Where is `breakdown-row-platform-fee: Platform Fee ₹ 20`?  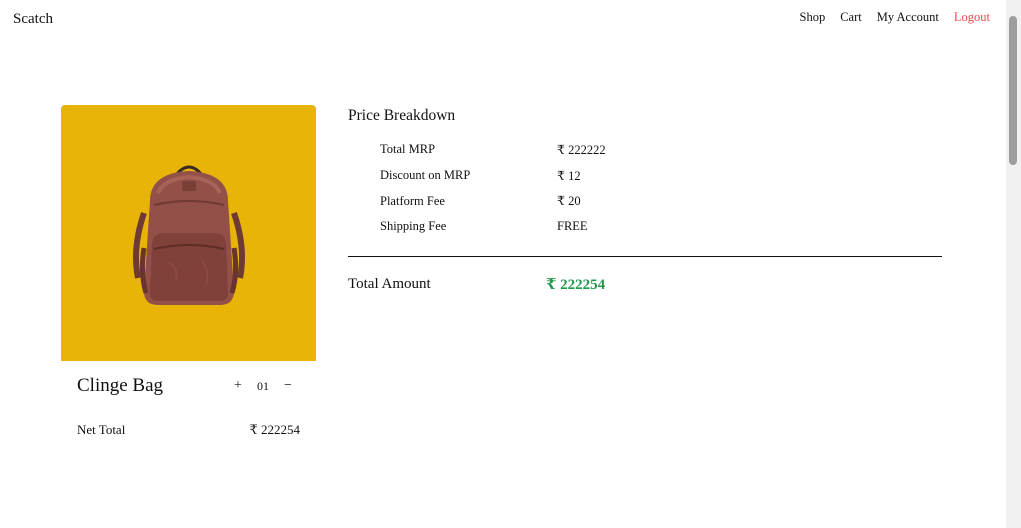
breakdown-row-platform-fee: Platform Fee ₹ 20 is located at coordinates (645, 201).